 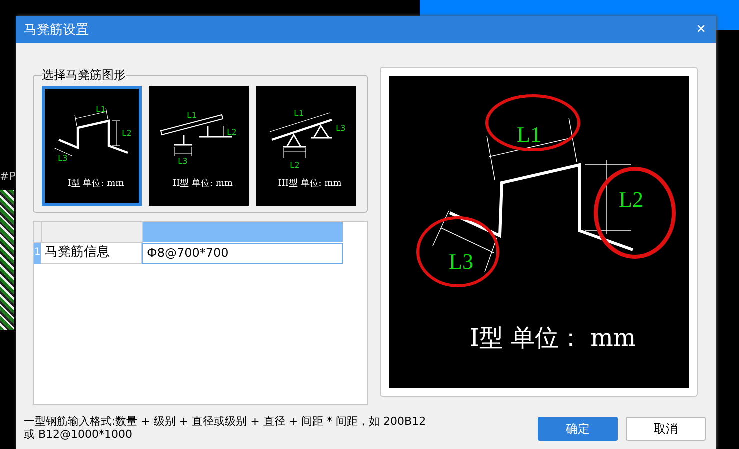 I want to click on value-cell: Ф8@700*700, so click(x=242, y=253).